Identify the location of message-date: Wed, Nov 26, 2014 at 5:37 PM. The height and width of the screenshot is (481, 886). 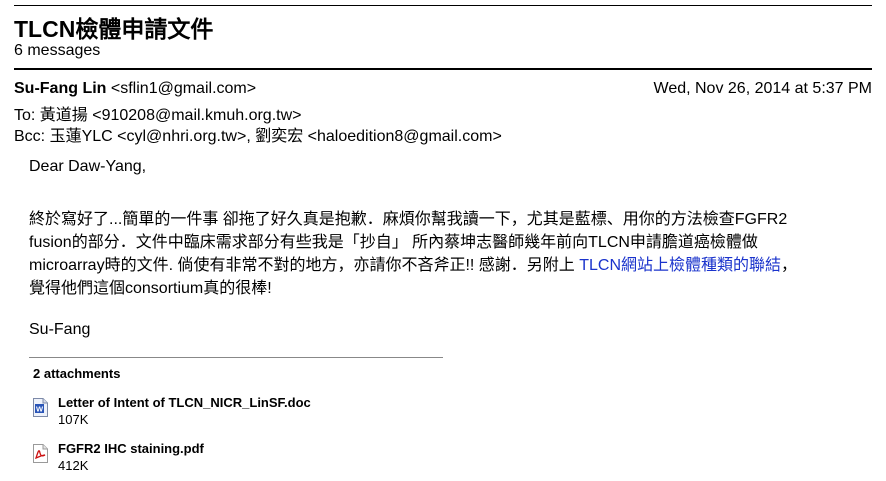
(763, 88).